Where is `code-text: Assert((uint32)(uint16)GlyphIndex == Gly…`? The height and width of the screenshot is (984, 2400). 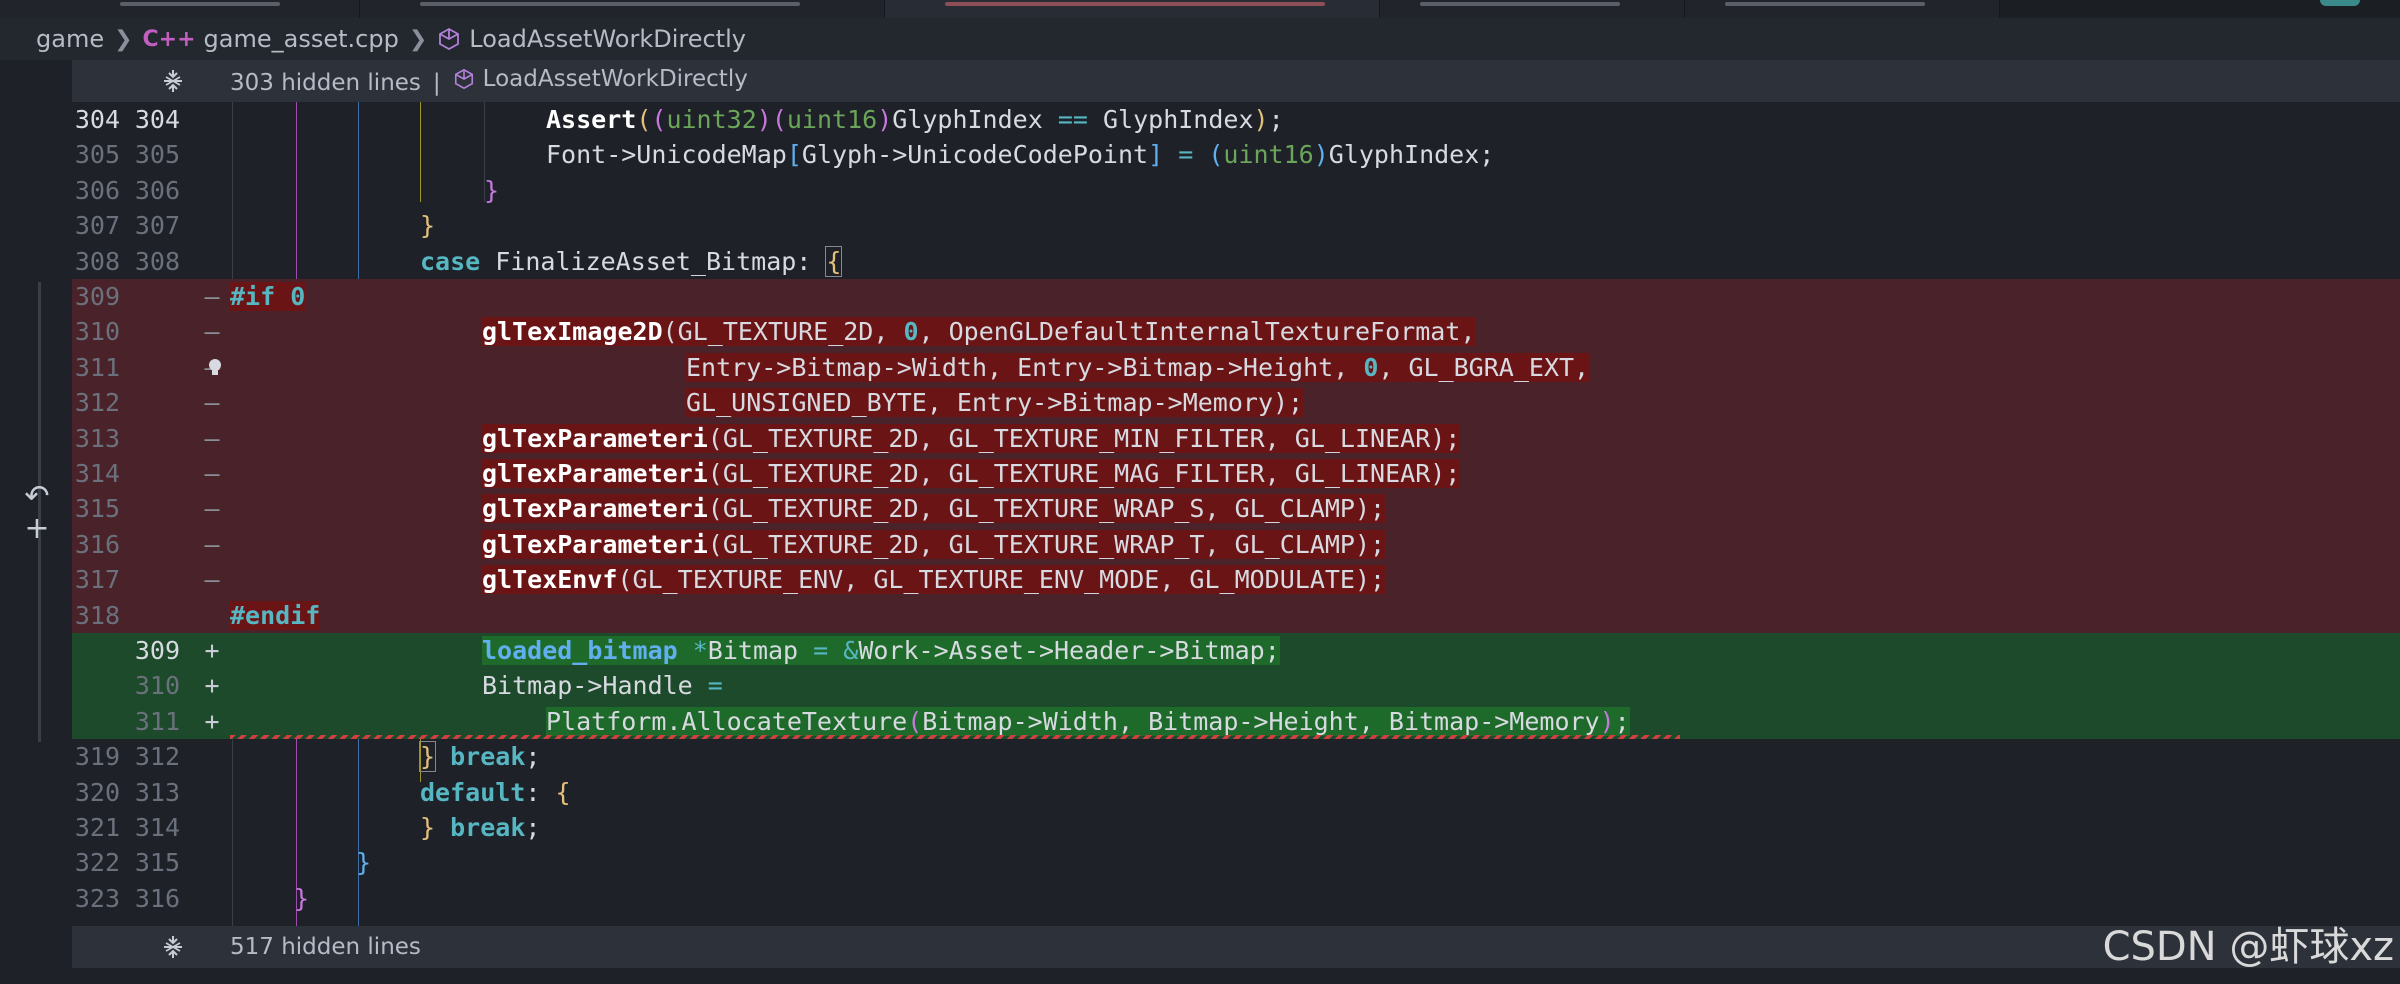
code-text: Assert((uint32)(uint16)GlyphIndex == Gly… is located at coordinates (915, 119).